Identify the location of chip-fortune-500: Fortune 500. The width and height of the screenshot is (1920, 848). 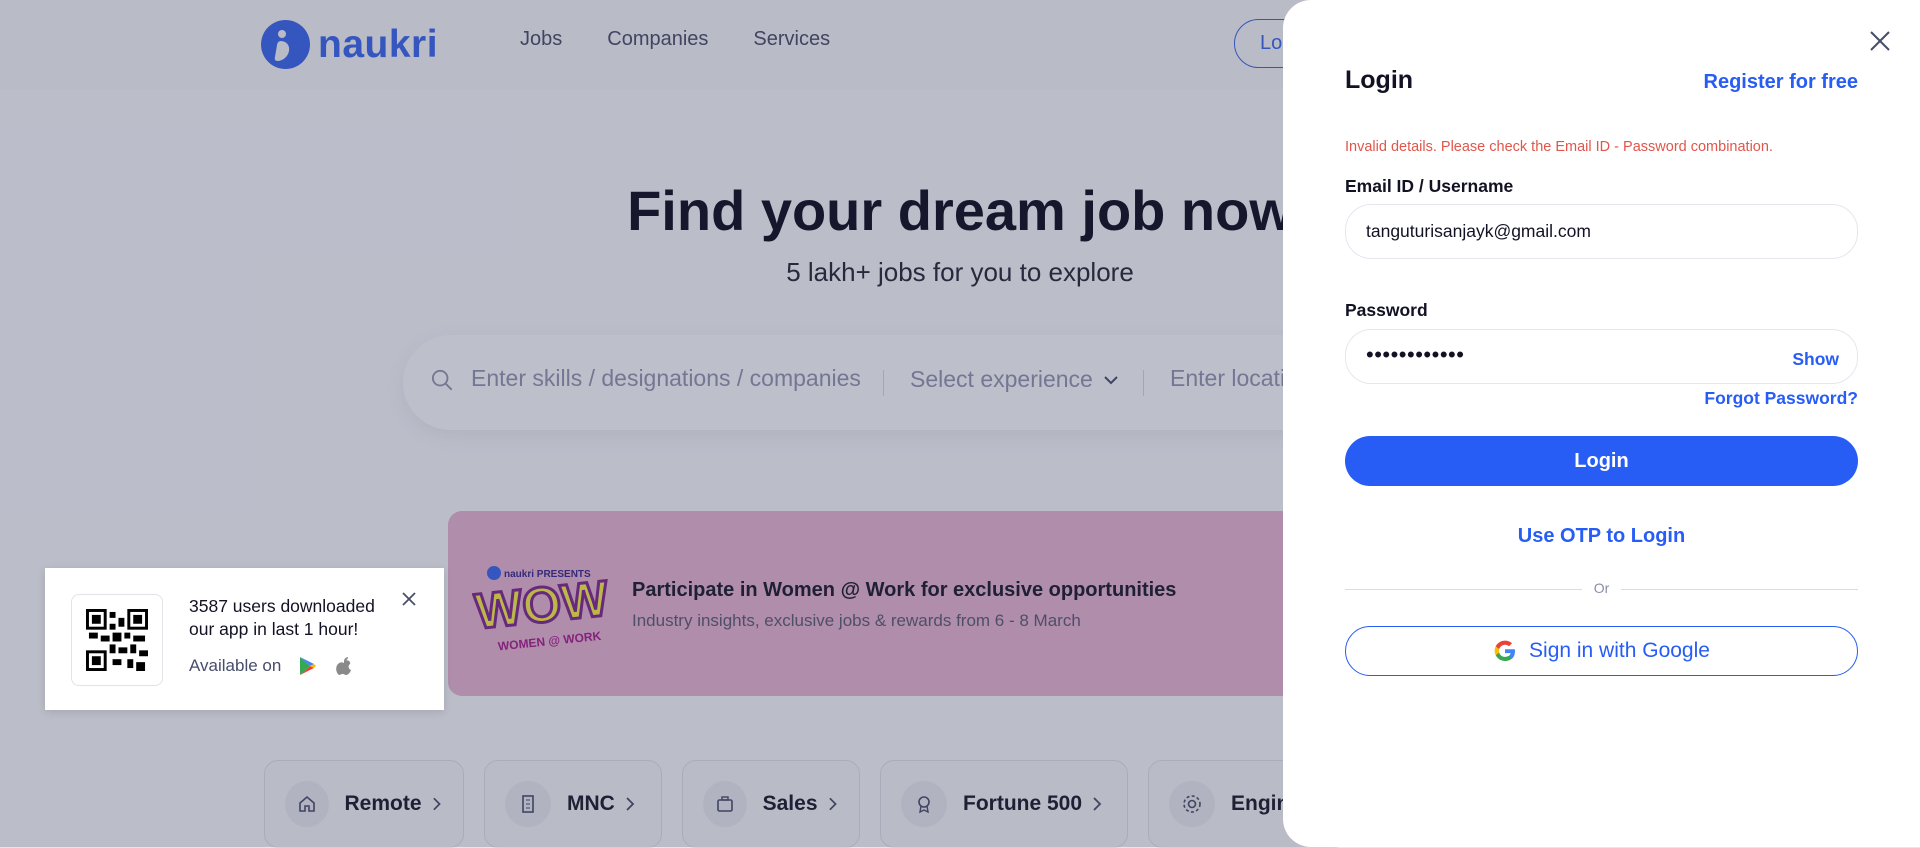
(1004, 804).